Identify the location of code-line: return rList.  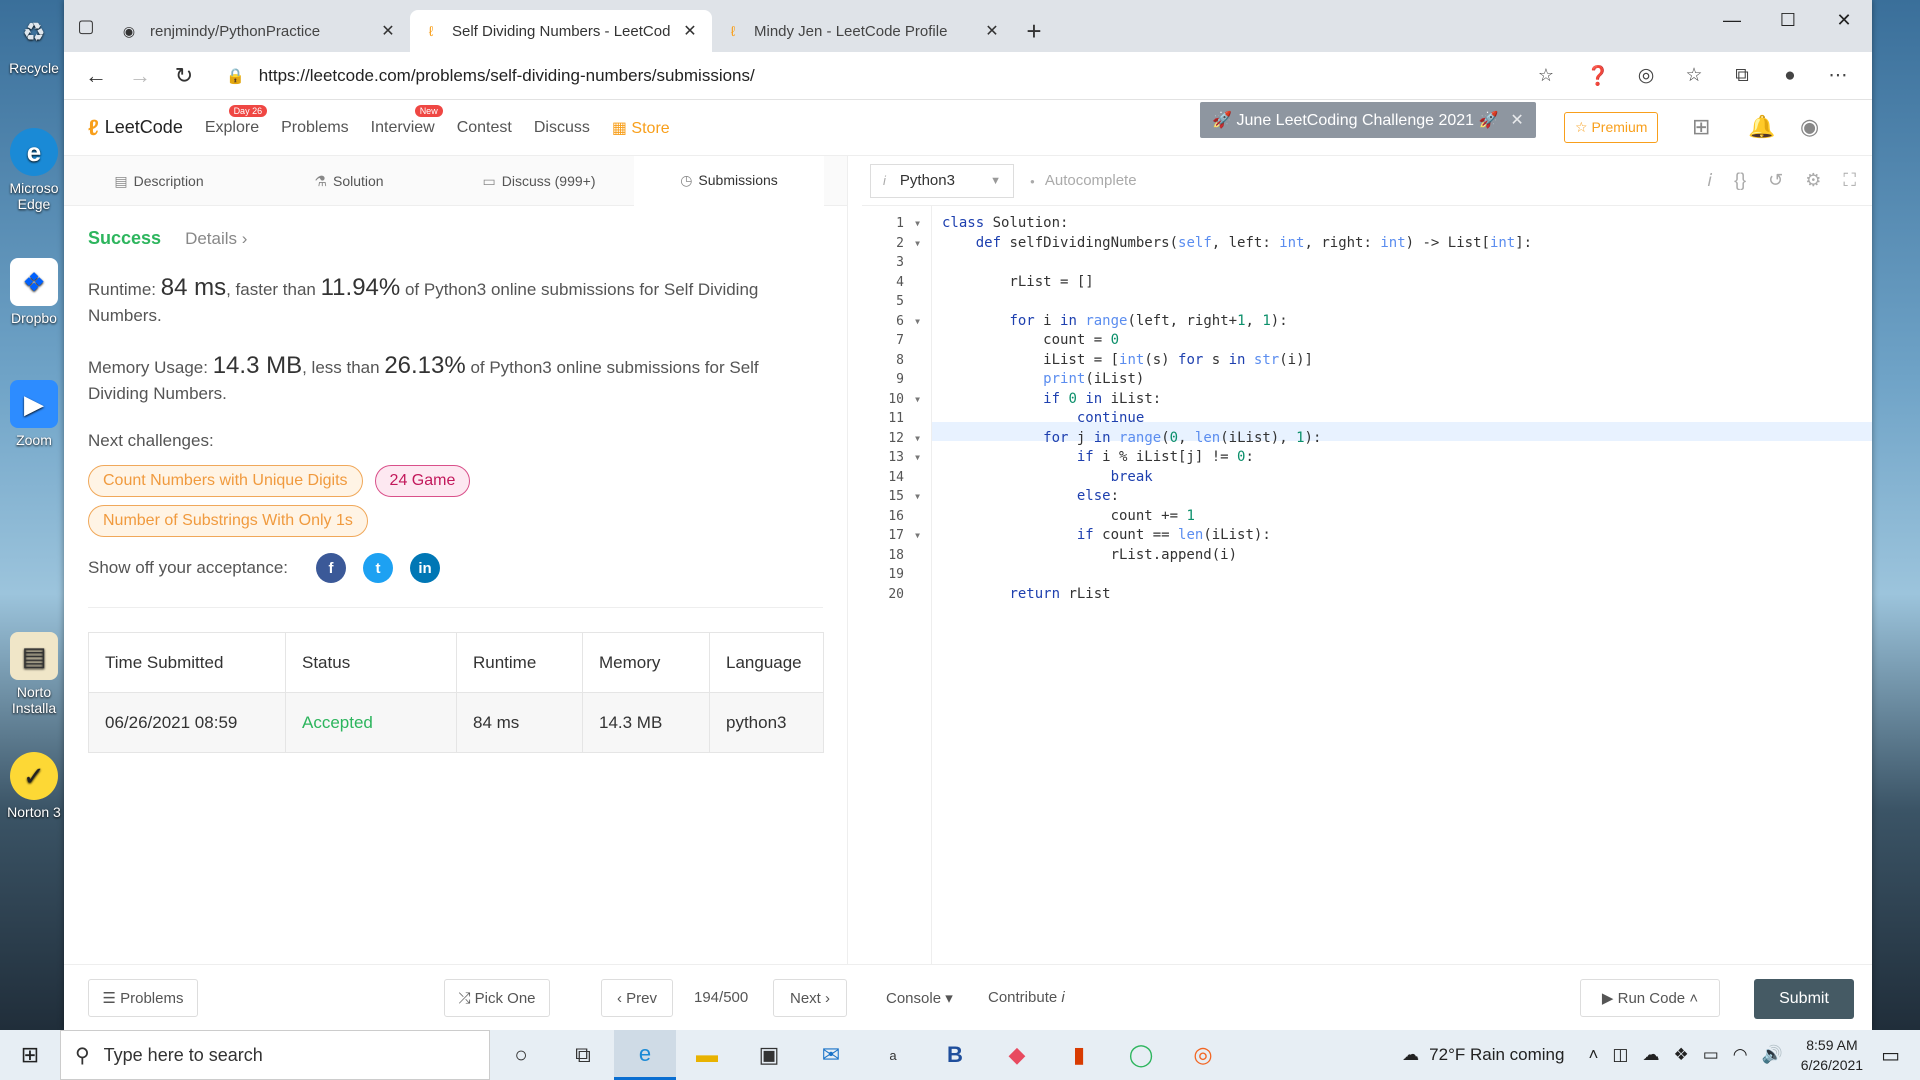
(1402, 594).